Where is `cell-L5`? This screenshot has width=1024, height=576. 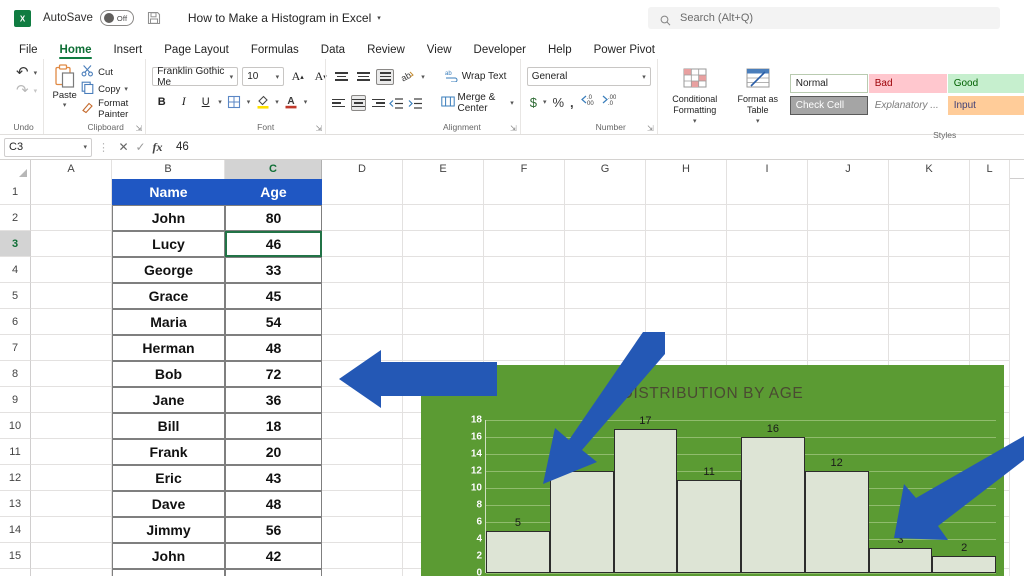 cell-L5 is located at coordinates (990, 296).